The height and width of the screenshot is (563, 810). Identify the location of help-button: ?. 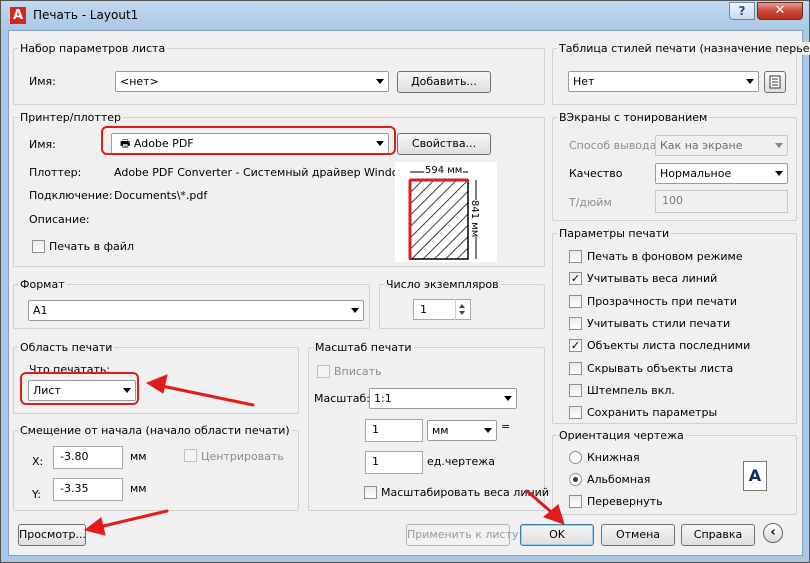
(742, 11).